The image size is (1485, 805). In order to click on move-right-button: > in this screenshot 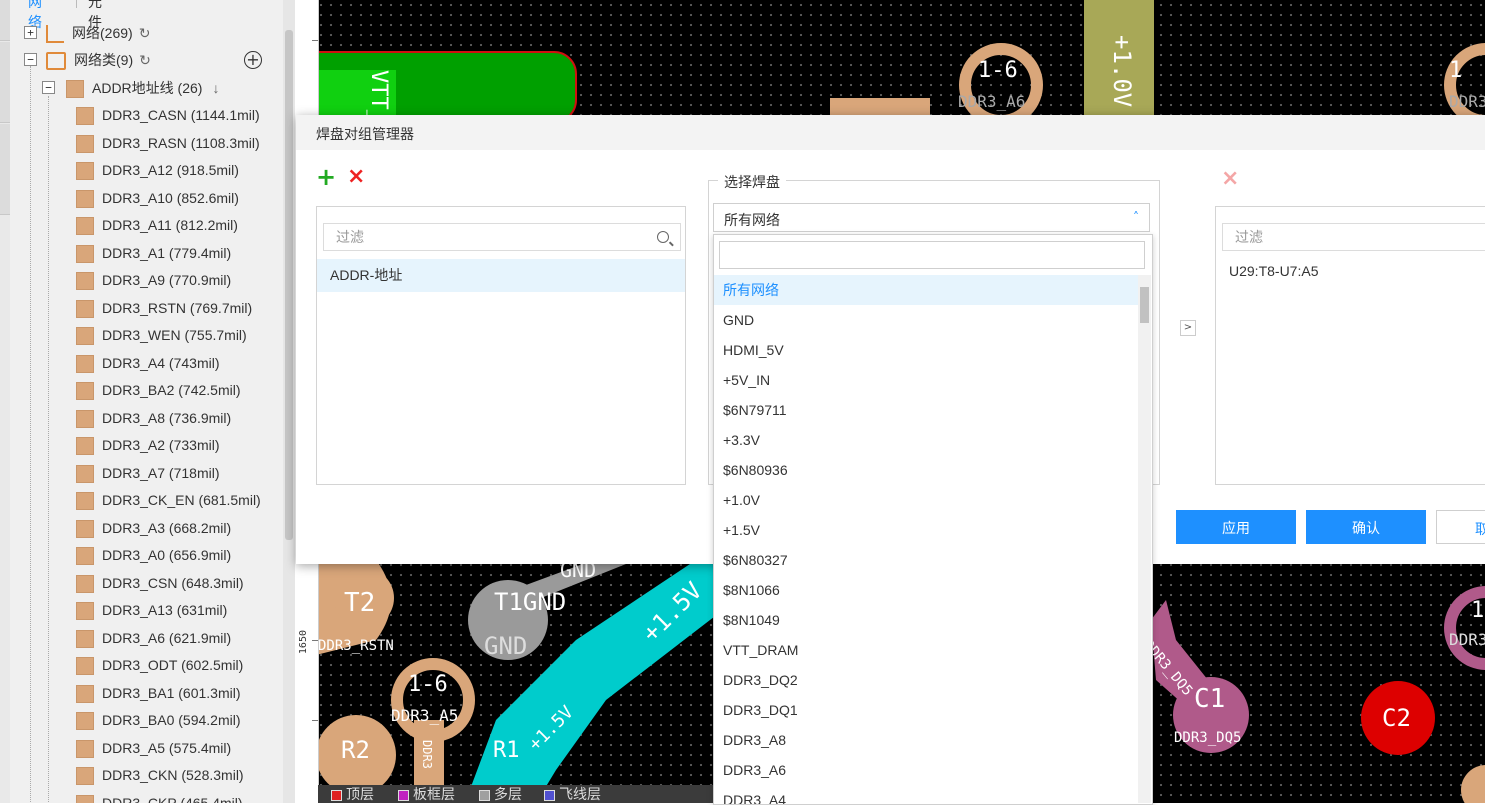, I will do `click(1188, 328)`.